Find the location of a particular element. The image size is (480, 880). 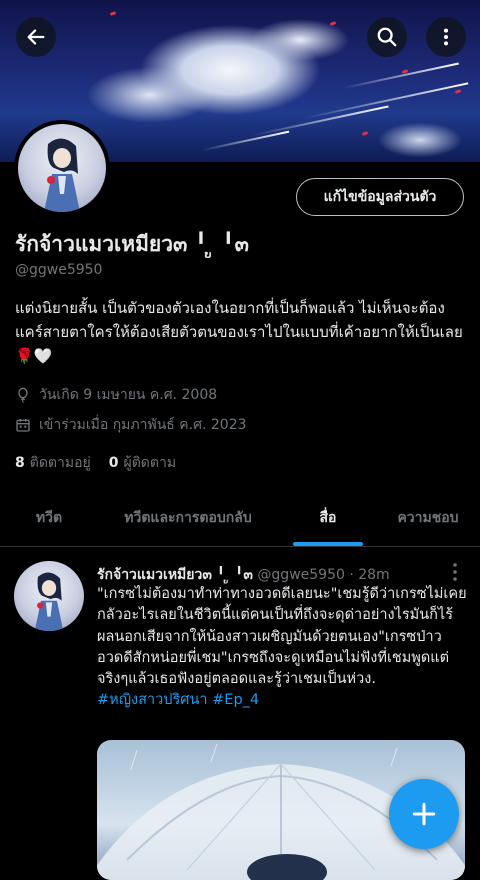

calendar-icon is located at coordinates (23, 425).